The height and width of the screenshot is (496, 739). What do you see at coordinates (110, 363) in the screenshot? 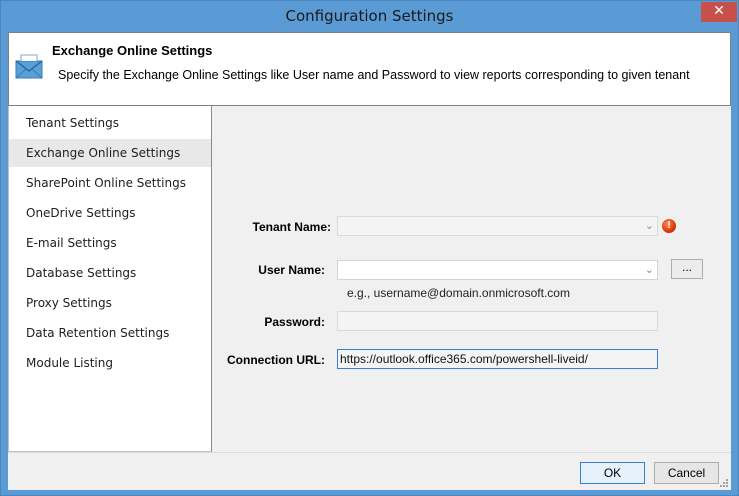
I see `sidebar-item-module-listing: Module Listing` at bounding box center [110, 363].